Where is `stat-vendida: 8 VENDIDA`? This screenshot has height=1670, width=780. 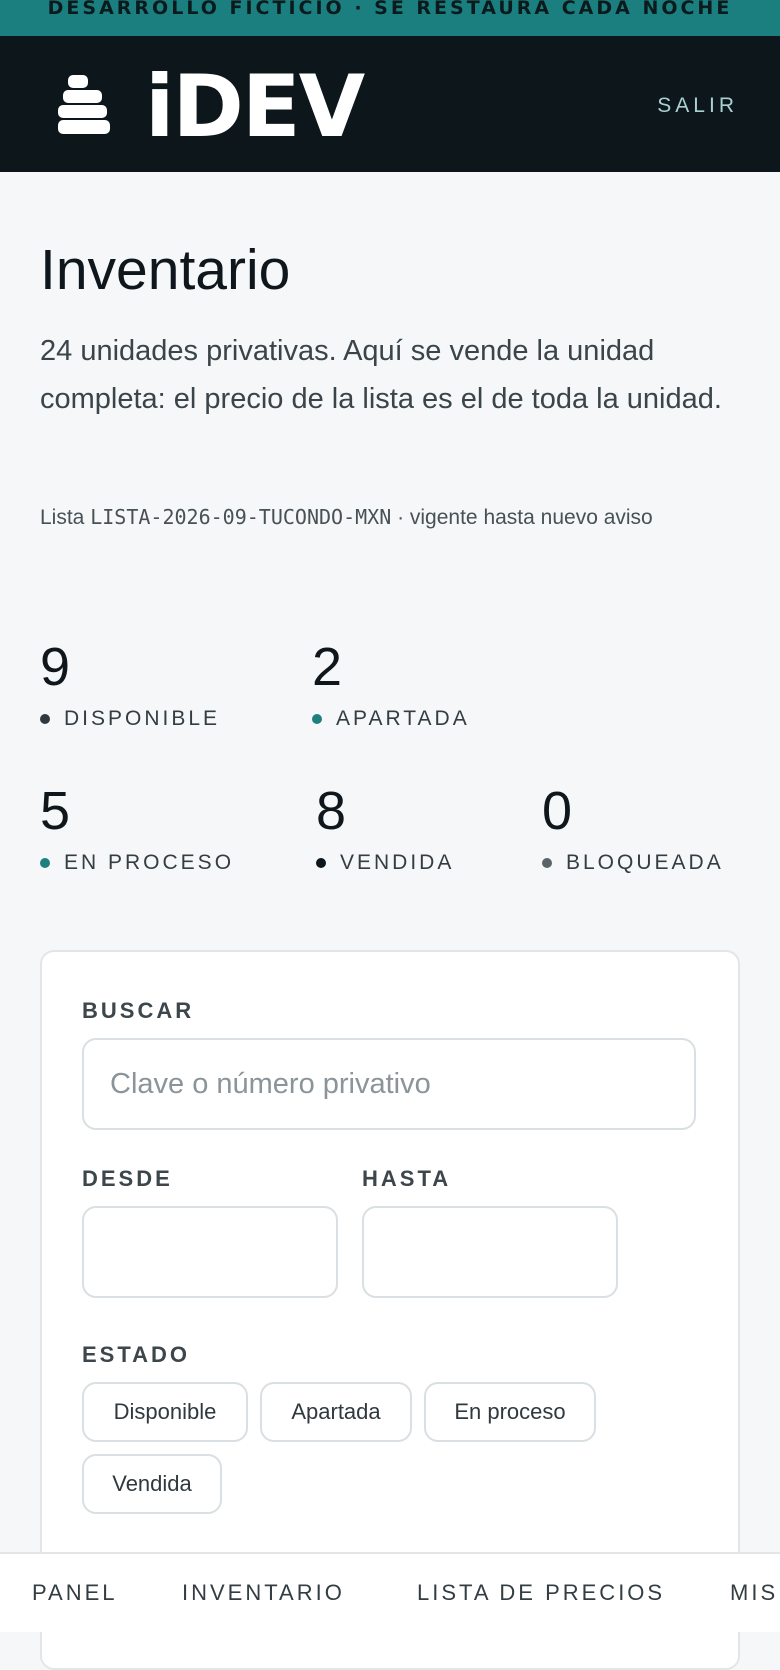 stat-vendida: 8 VENDIDA is located at coordinates (385, 828).